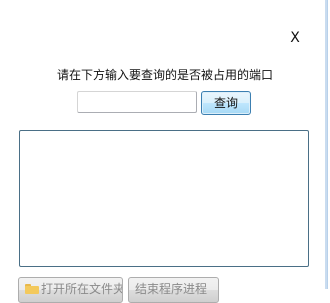  I want to click on close-button: X, so click(295, 38).